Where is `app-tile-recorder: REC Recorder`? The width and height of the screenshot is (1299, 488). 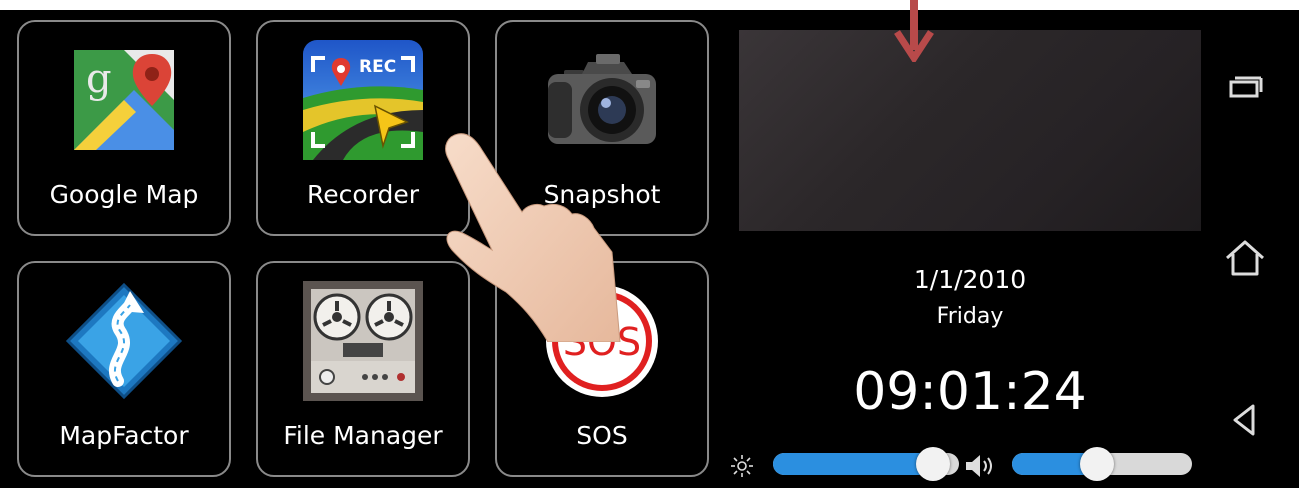 app-tile-recorder: REC Recorder is located at coordinates (363, 128).